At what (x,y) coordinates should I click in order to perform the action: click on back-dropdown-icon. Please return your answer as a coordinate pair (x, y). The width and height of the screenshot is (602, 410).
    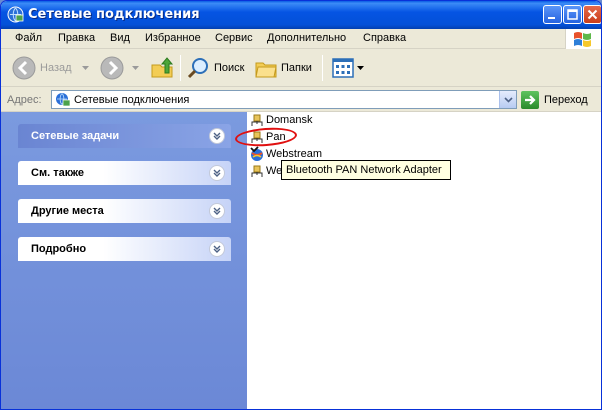
    Looking at the image, I should click on (85, 68).